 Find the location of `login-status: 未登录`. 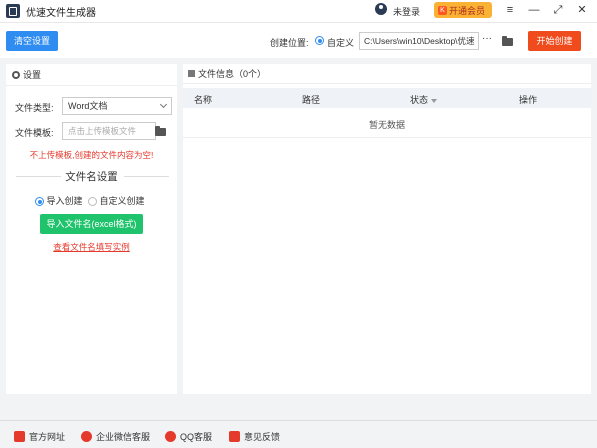

login-status: 未登录 is located at coordinates (406, 11).